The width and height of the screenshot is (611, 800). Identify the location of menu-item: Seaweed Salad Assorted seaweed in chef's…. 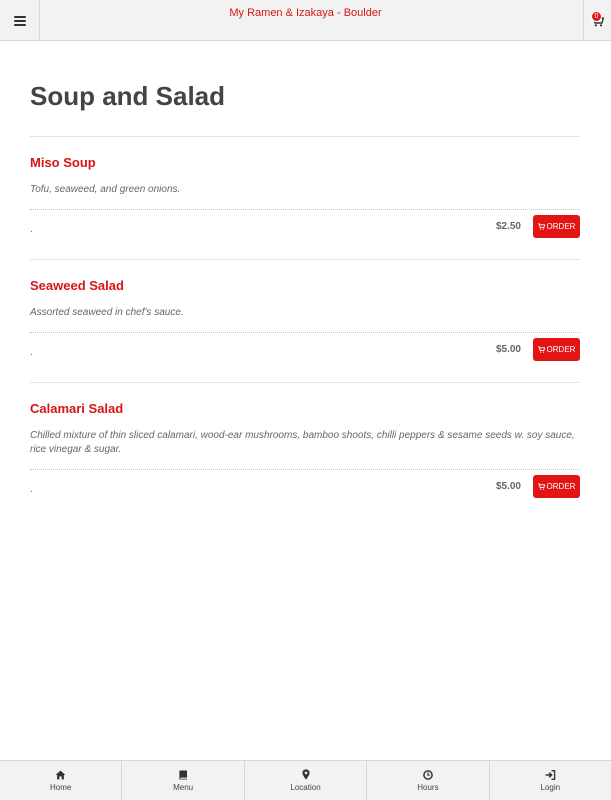
(305, 321).